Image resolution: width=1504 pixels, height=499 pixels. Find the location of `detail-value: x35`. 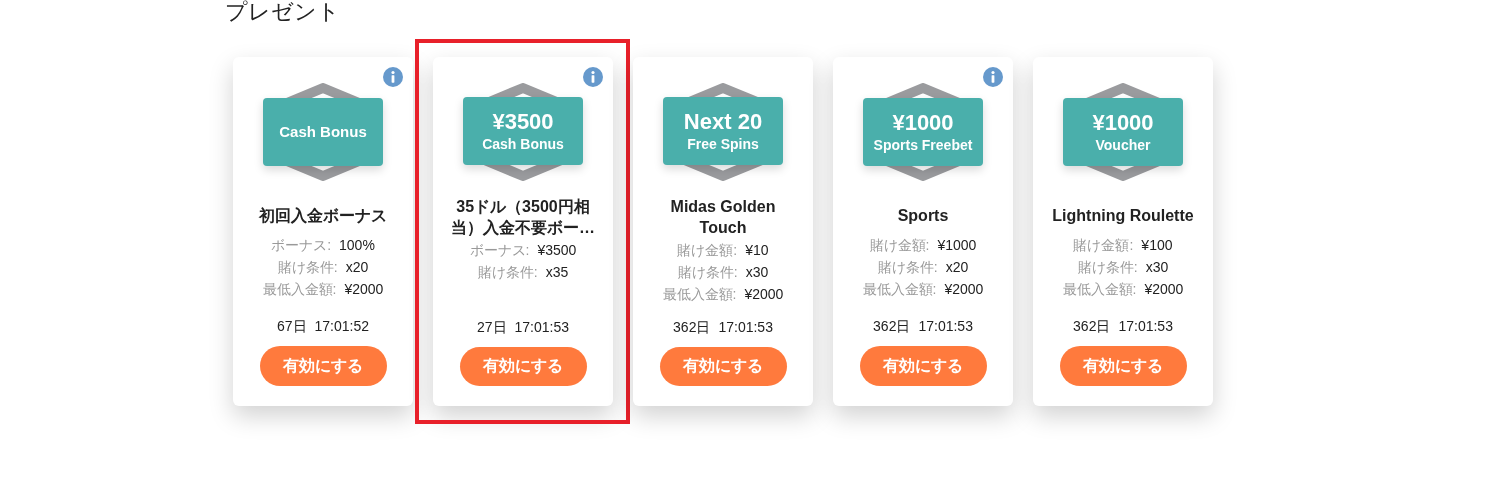

detail-value: x35 is located at coordinates (557, 272).